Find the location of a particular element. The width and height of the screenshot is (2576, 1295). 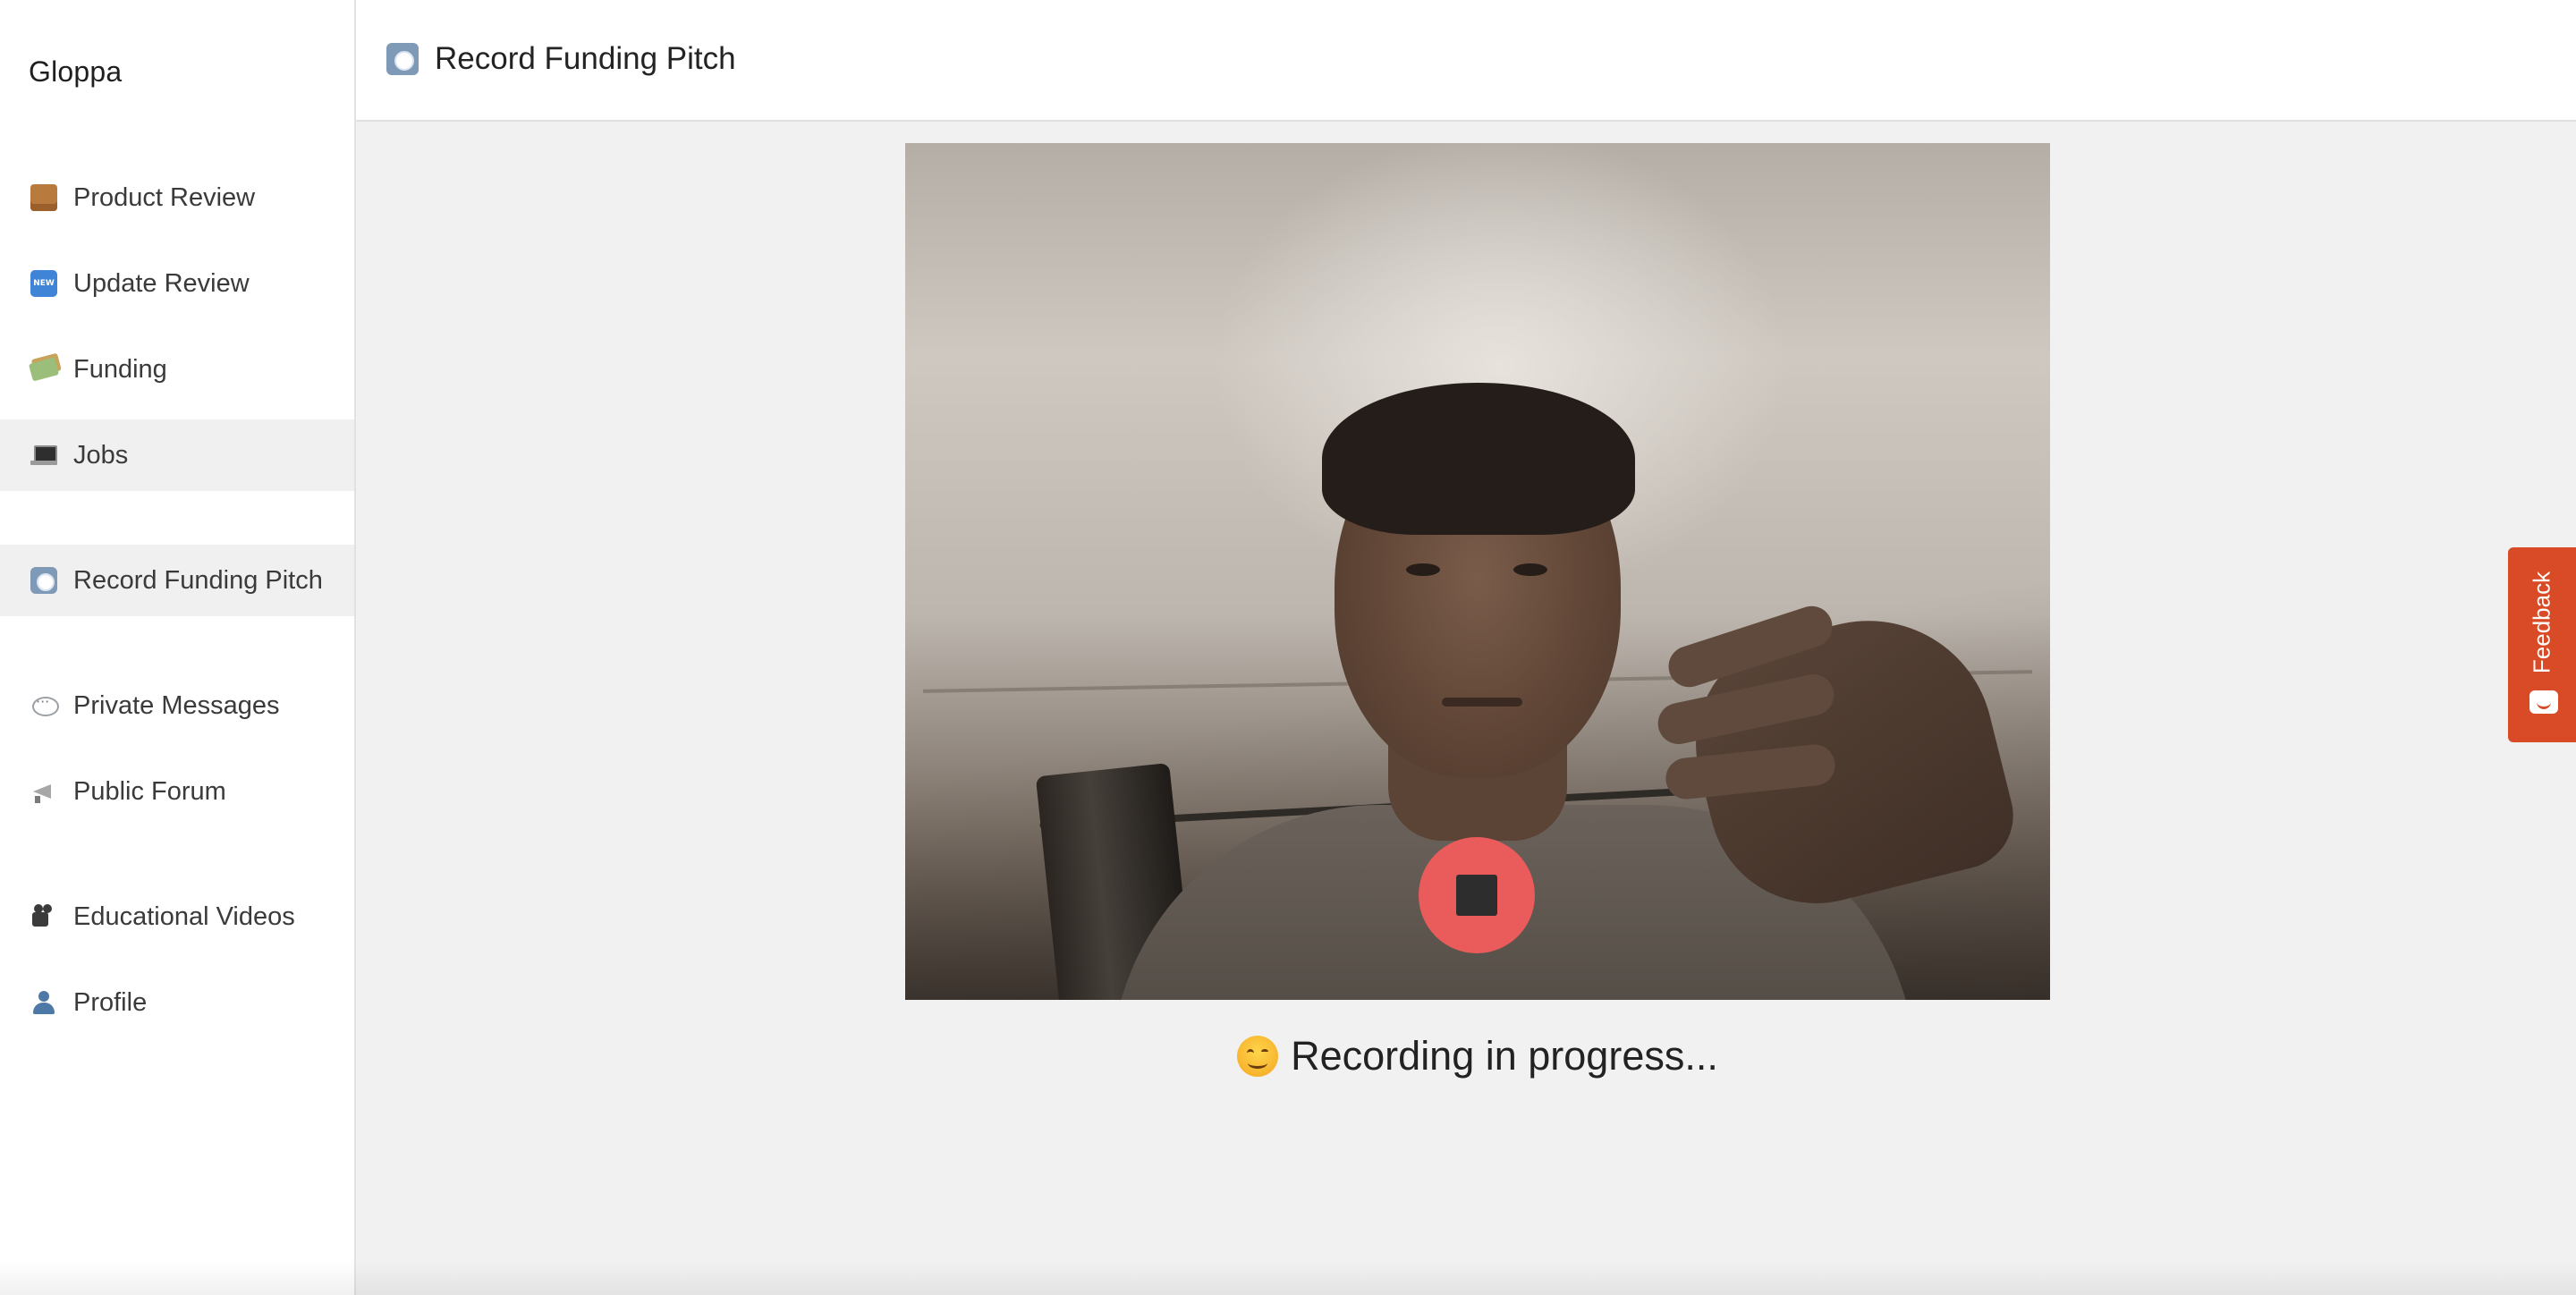

bottom-shade is located at coordinates (1288, 1278).